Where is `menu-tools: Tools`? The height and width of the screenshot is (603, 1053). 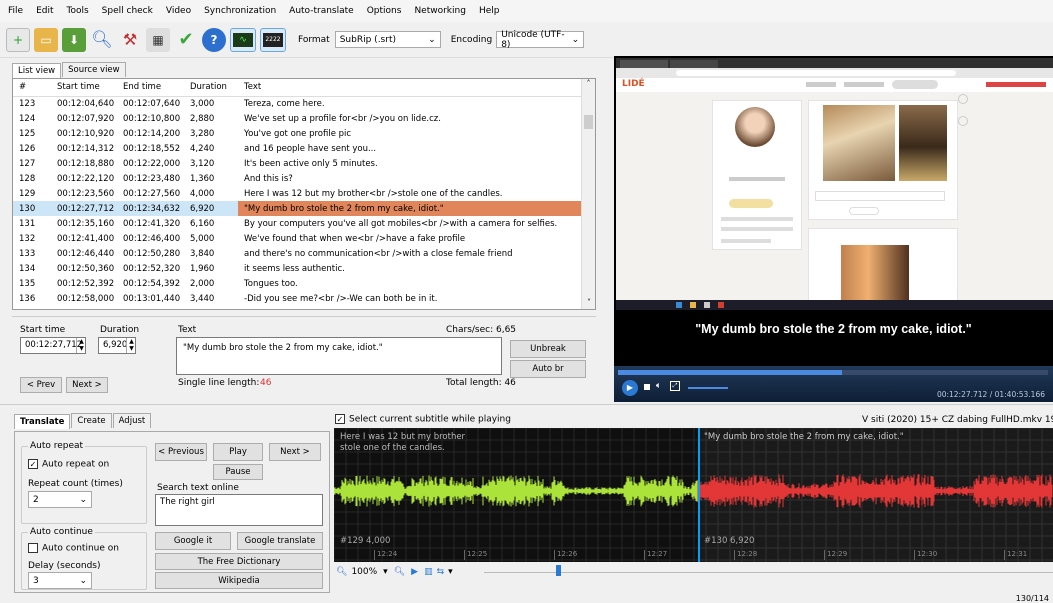 menu-tools: Tools is located at coordinates (78, 11).